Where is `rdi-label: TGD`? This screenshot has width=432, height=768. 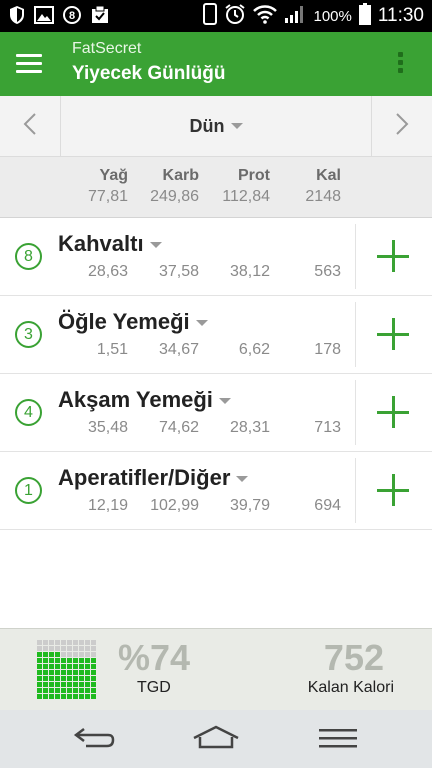
rdi-label: TGD is located at coordinates (154, 687).